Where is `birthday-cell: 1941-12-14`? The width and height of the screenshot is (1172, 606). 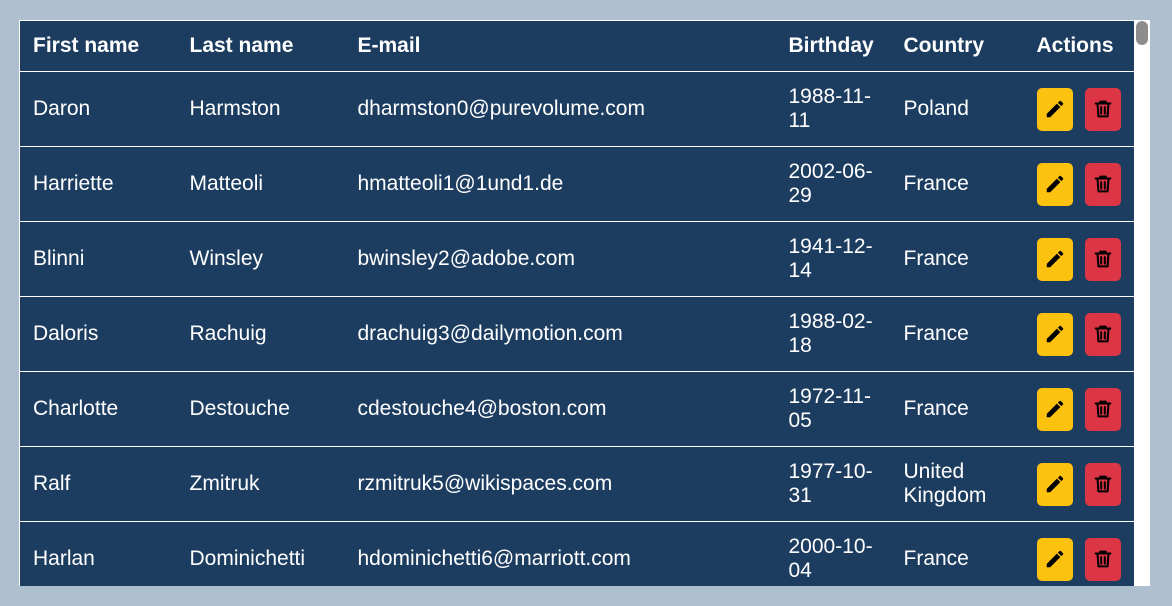 birthday-cell: 1941-12-14 is located at coordinates (833, 259).